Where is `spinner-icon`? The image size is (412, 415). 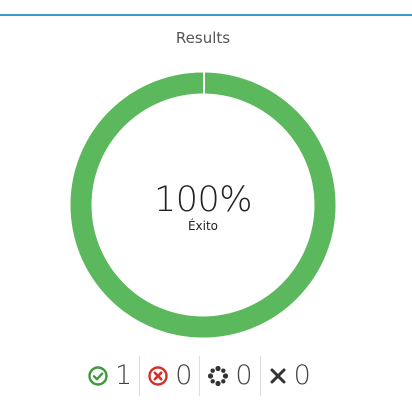 spinner-icon is located at coordinates (218, 376).